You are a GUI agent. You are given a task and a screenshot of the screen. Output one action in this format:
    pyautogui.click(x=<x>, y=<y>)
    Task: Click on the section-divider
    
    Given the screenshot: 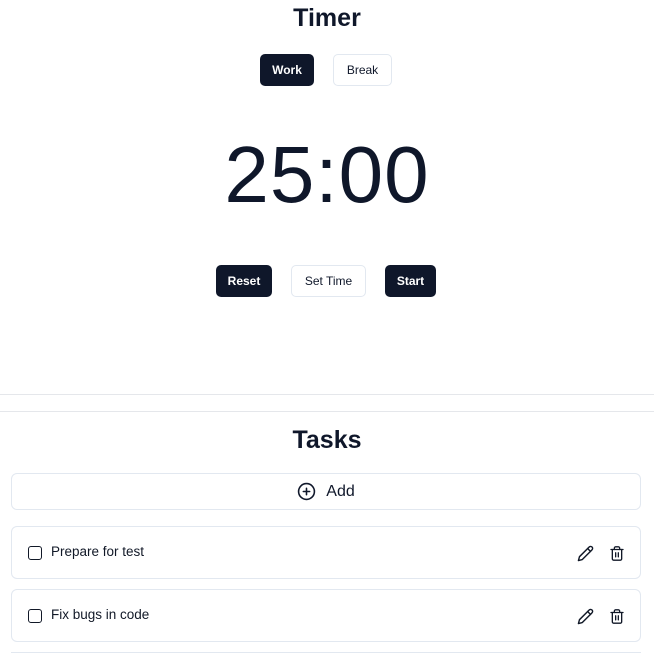 What is the action you would take?
    pyautogui.click(x=327, y=411)
    